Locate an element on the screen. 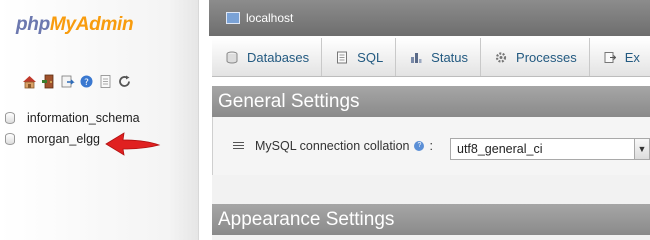 The image size is (650, 240). general-settings-title: General Settings is located at coordinates (289, 101).